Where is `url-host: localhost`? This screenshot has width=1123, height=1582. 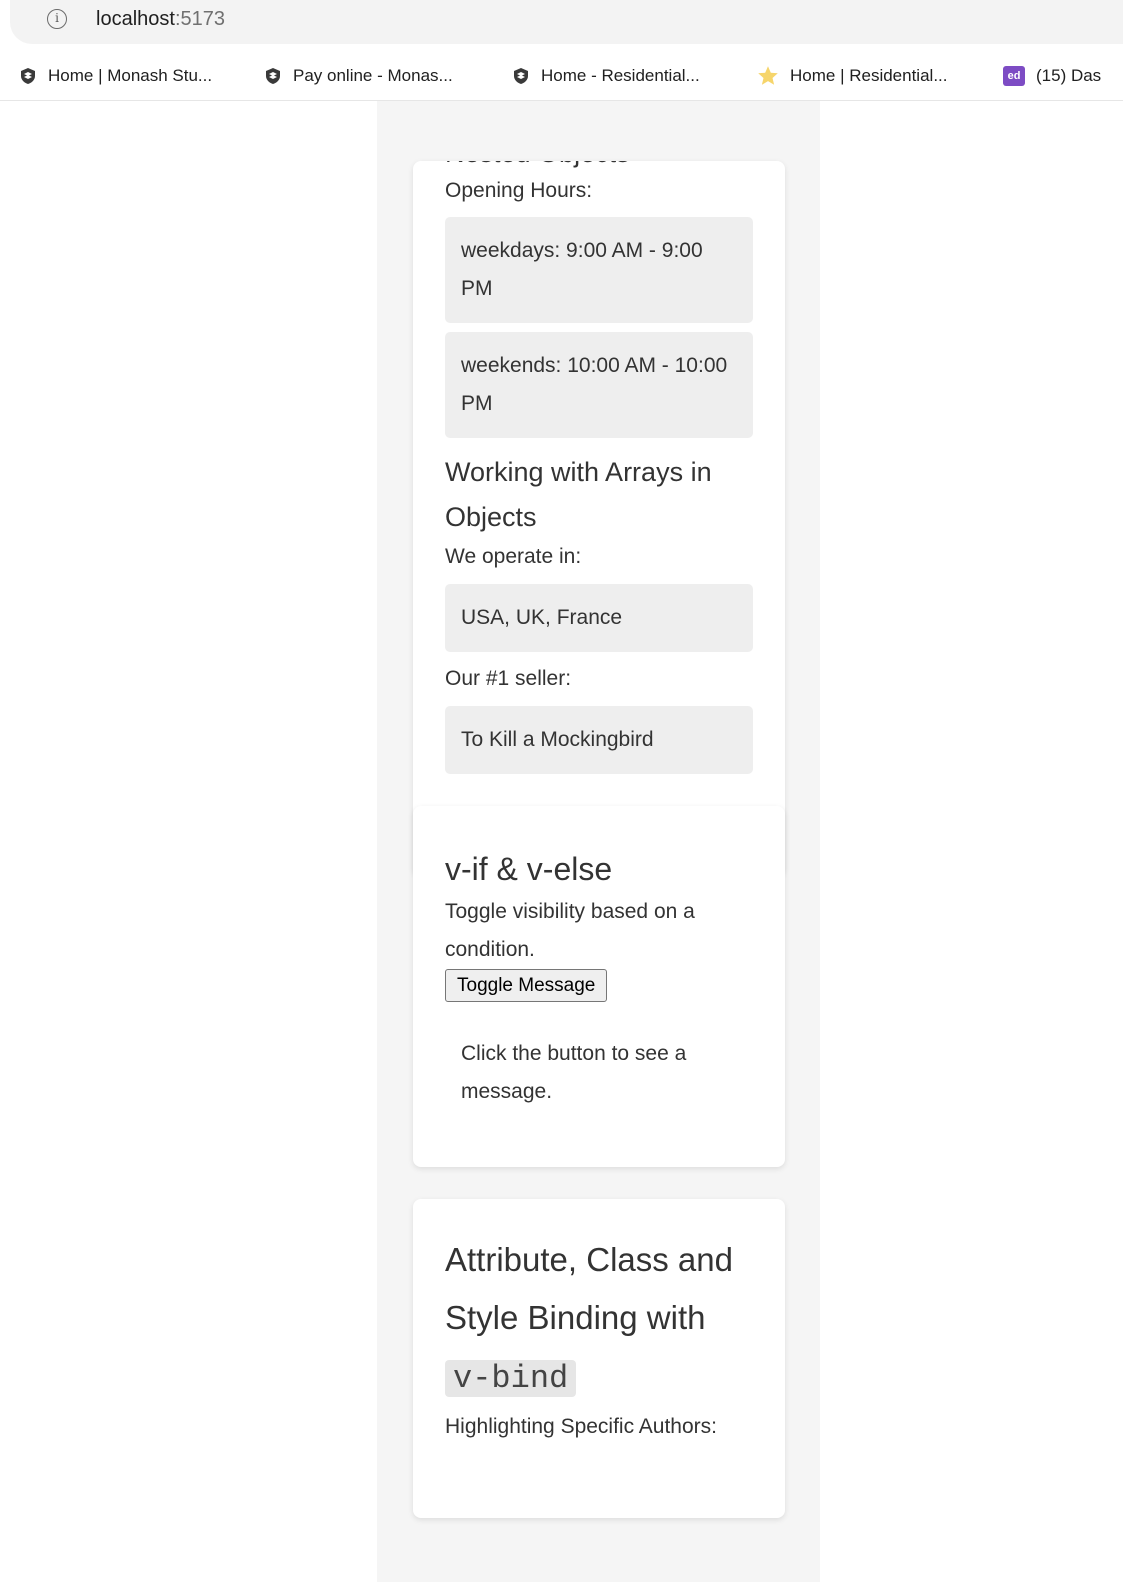
url-host: localhost is located at coordinates (135, 19).